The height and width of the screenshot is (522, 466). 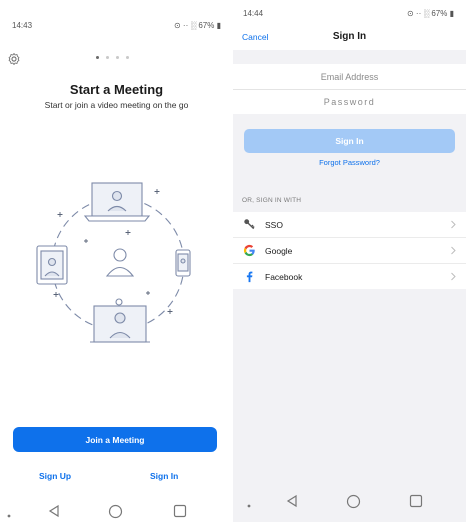 What do you see at coordinates (115, 439) in the screenshot?
I see `join-meeting-button: Join a Meeting` at bounding box center [115, 439].